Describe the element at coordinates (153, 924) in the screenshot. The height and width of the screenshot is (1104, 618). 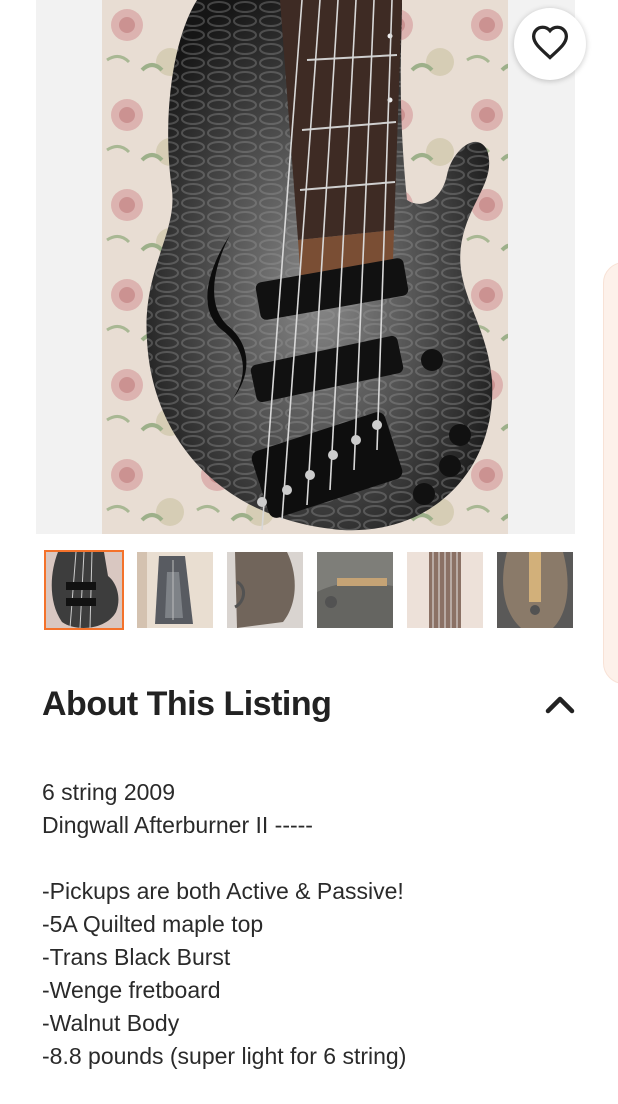
I see `description-line: -5A Quilted maple top` at that location.